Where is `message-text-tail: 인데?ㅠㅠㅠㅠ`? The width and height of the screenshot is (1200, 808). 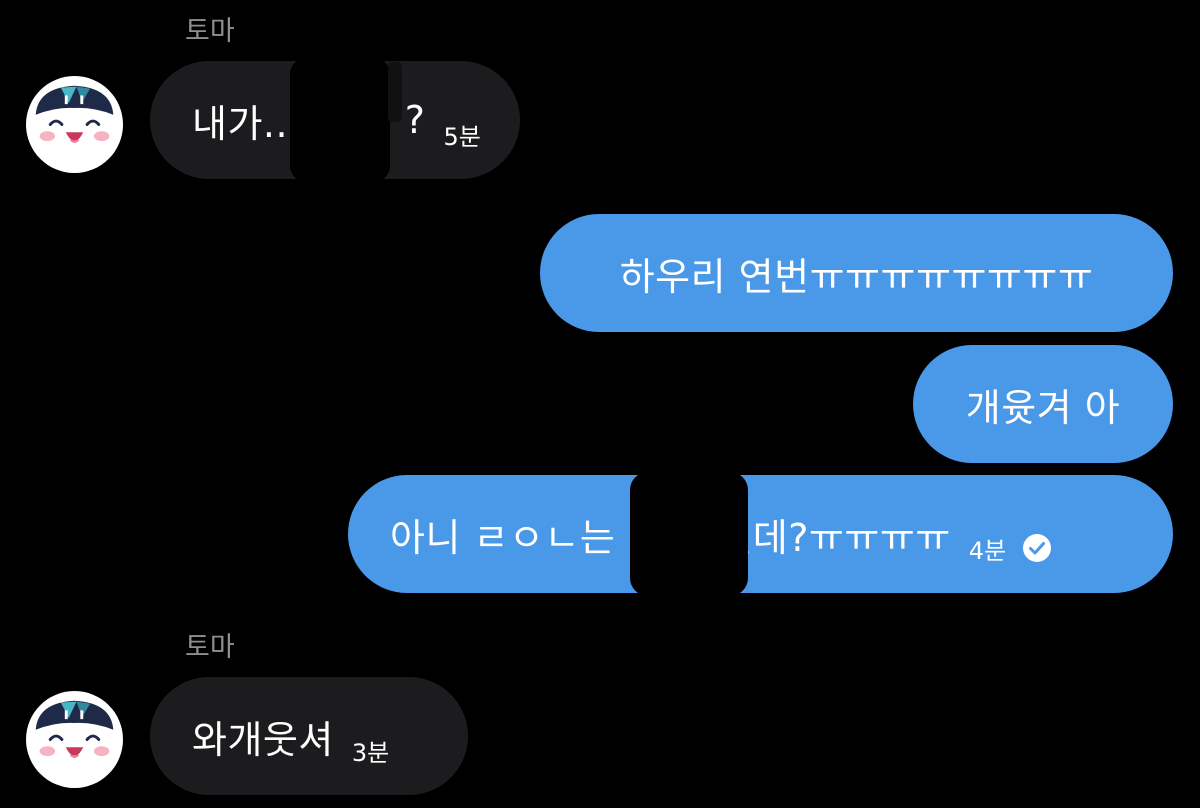
message-text-tail: 인데?ㅠㅠㅠㅠ is located at coordinates (834, 537).